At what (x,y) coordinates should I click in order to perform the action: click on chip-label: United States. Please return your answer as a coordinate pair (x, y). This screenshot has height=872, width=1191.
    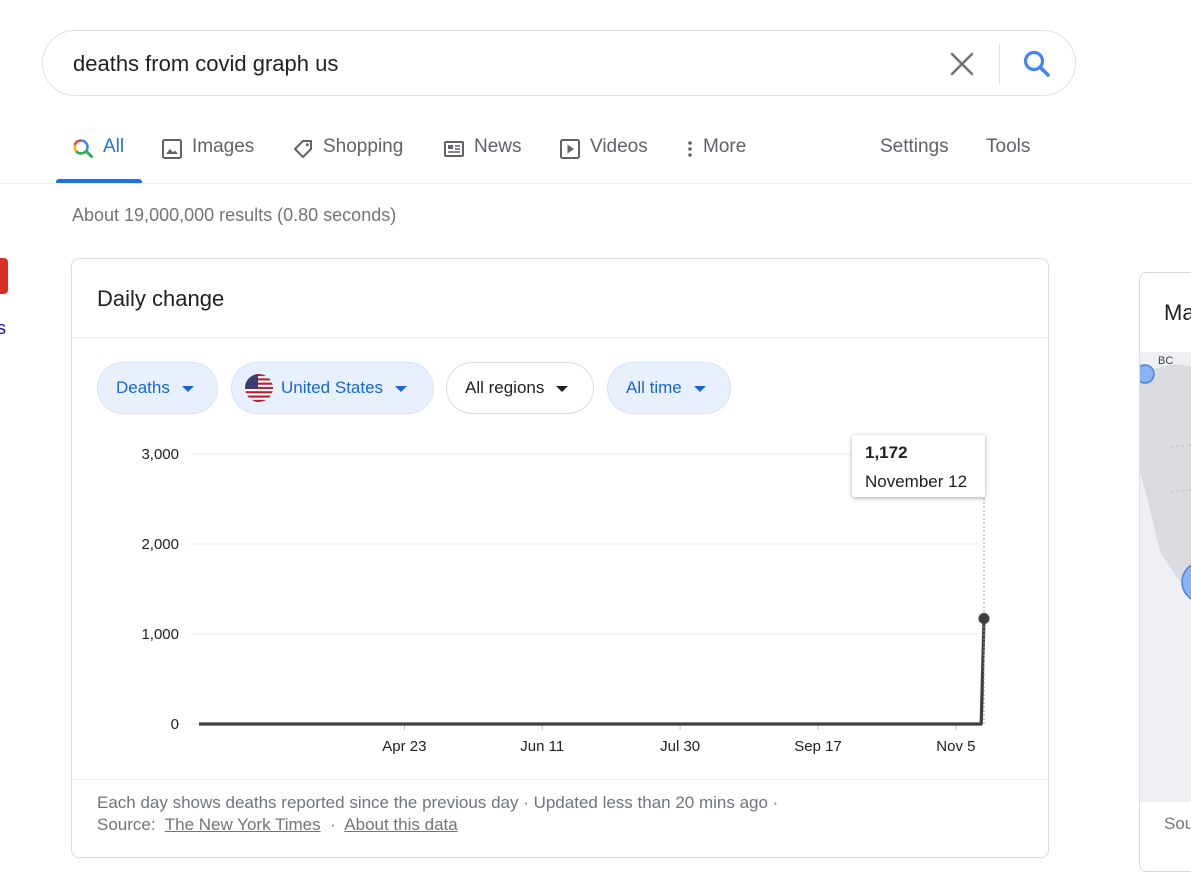
    Looking at the image, I should click on (332, 387).